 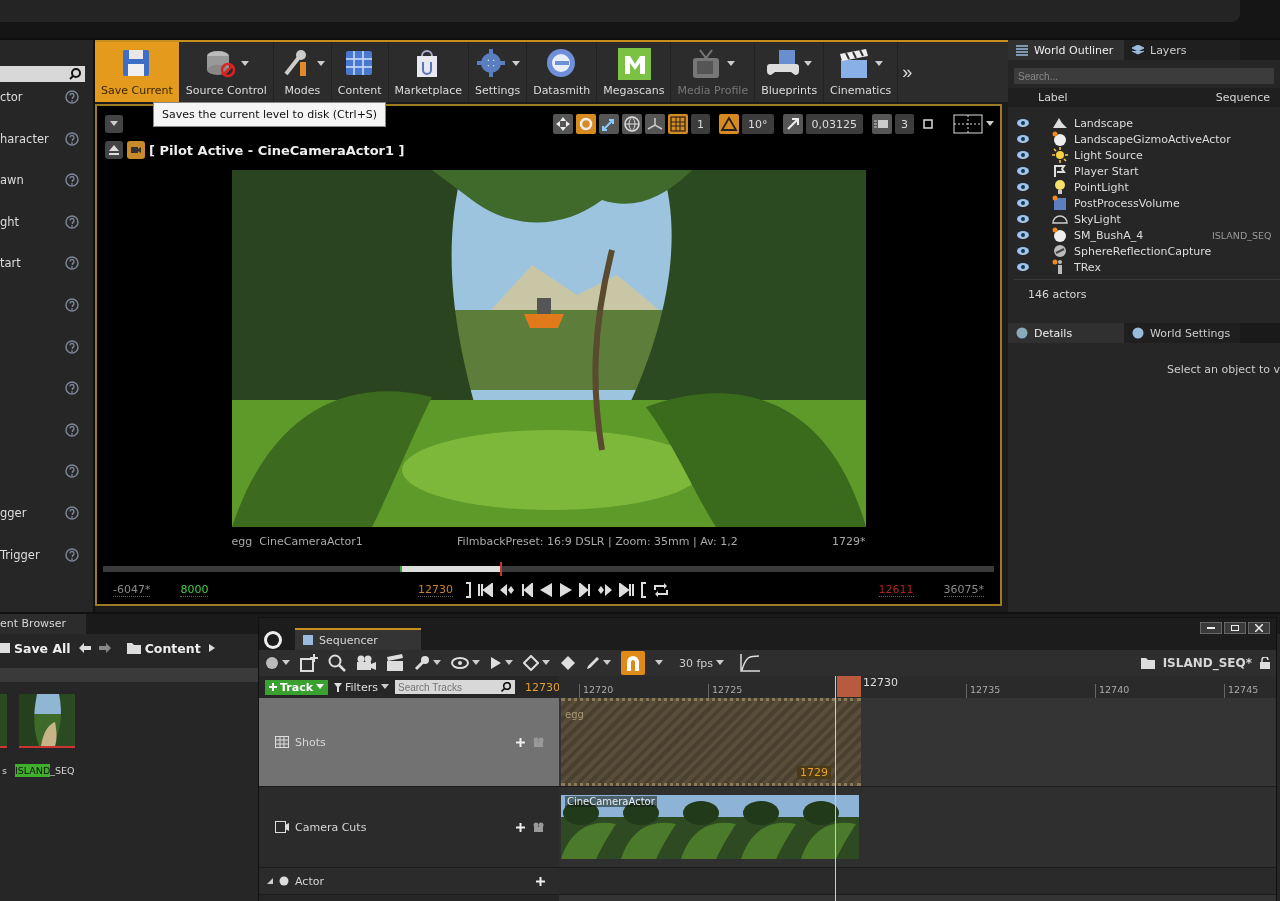 What do you see at coordinates (501, 569) in the screenshot?
I see `playhead` at bounding box center [501, 569].